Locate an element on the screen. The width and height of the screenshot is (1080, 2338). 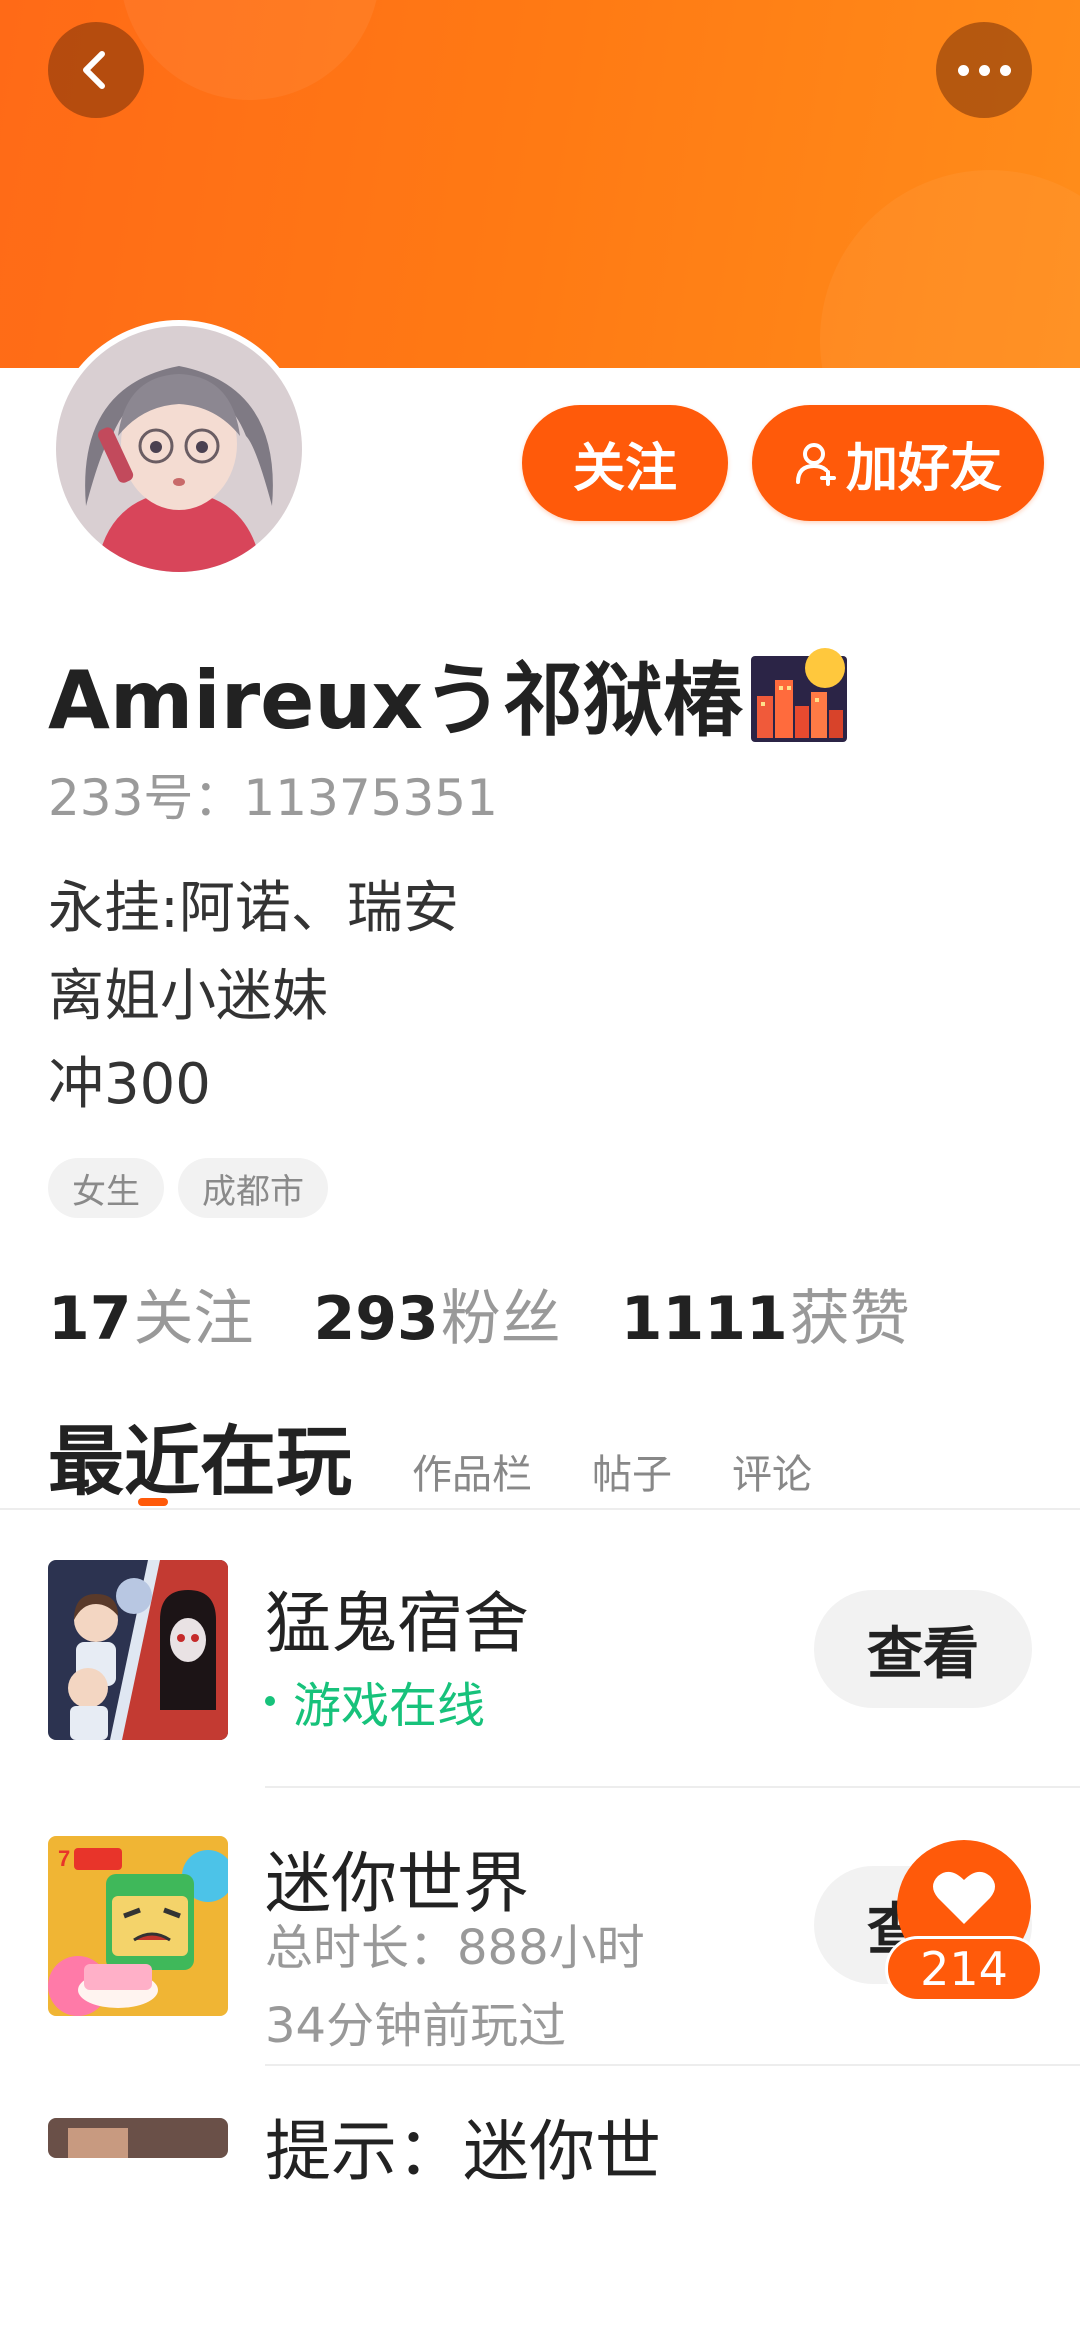
stats-row: 17 关注 293 粉丝 1111 获赞 is located at coordinates (509, 1313).